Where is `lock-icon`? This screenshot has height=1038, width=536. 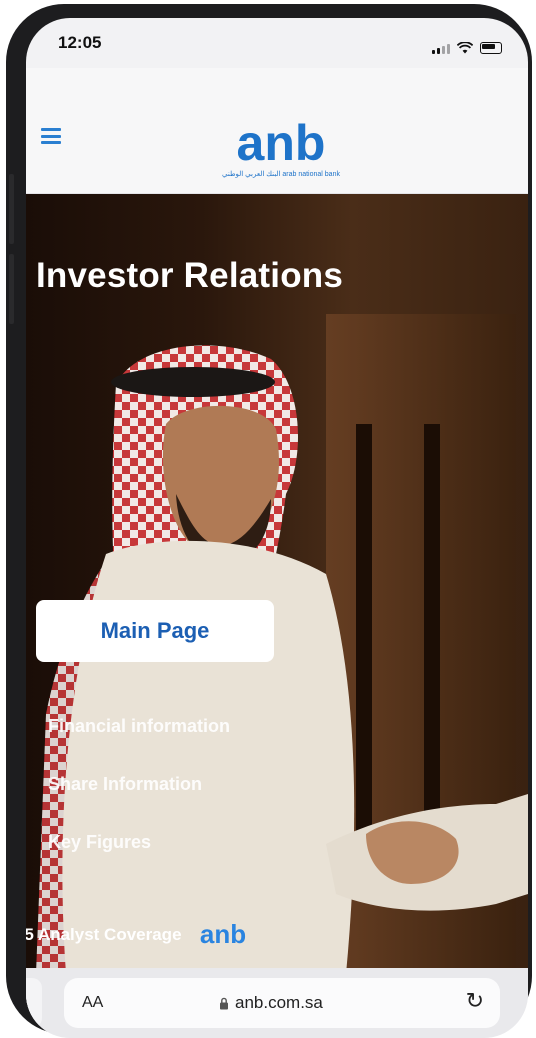
lock-icon is located at coordinates (224, 1003).